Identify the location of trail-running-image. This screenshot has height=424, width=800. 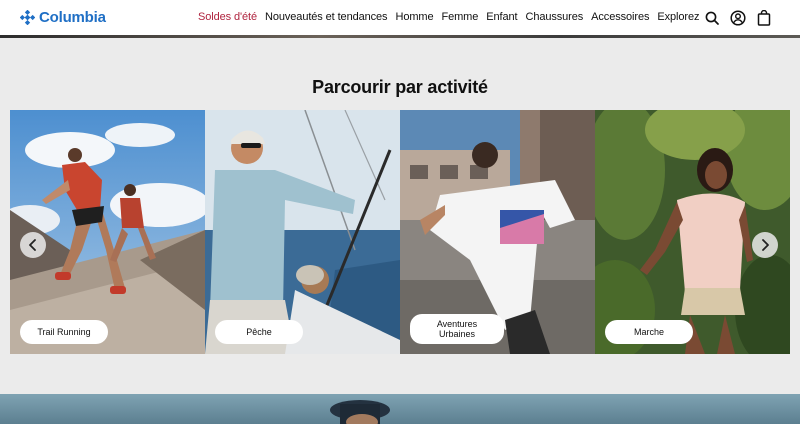
(107, 232).